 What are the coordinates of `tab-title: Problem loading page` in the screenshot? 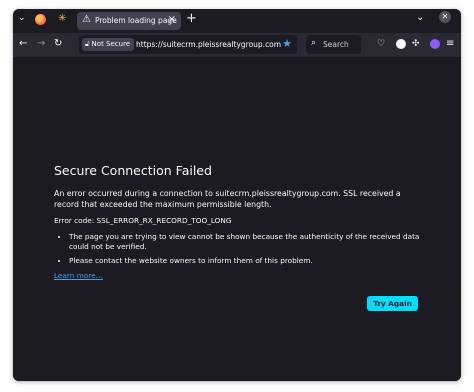 It's located at (136, 20).